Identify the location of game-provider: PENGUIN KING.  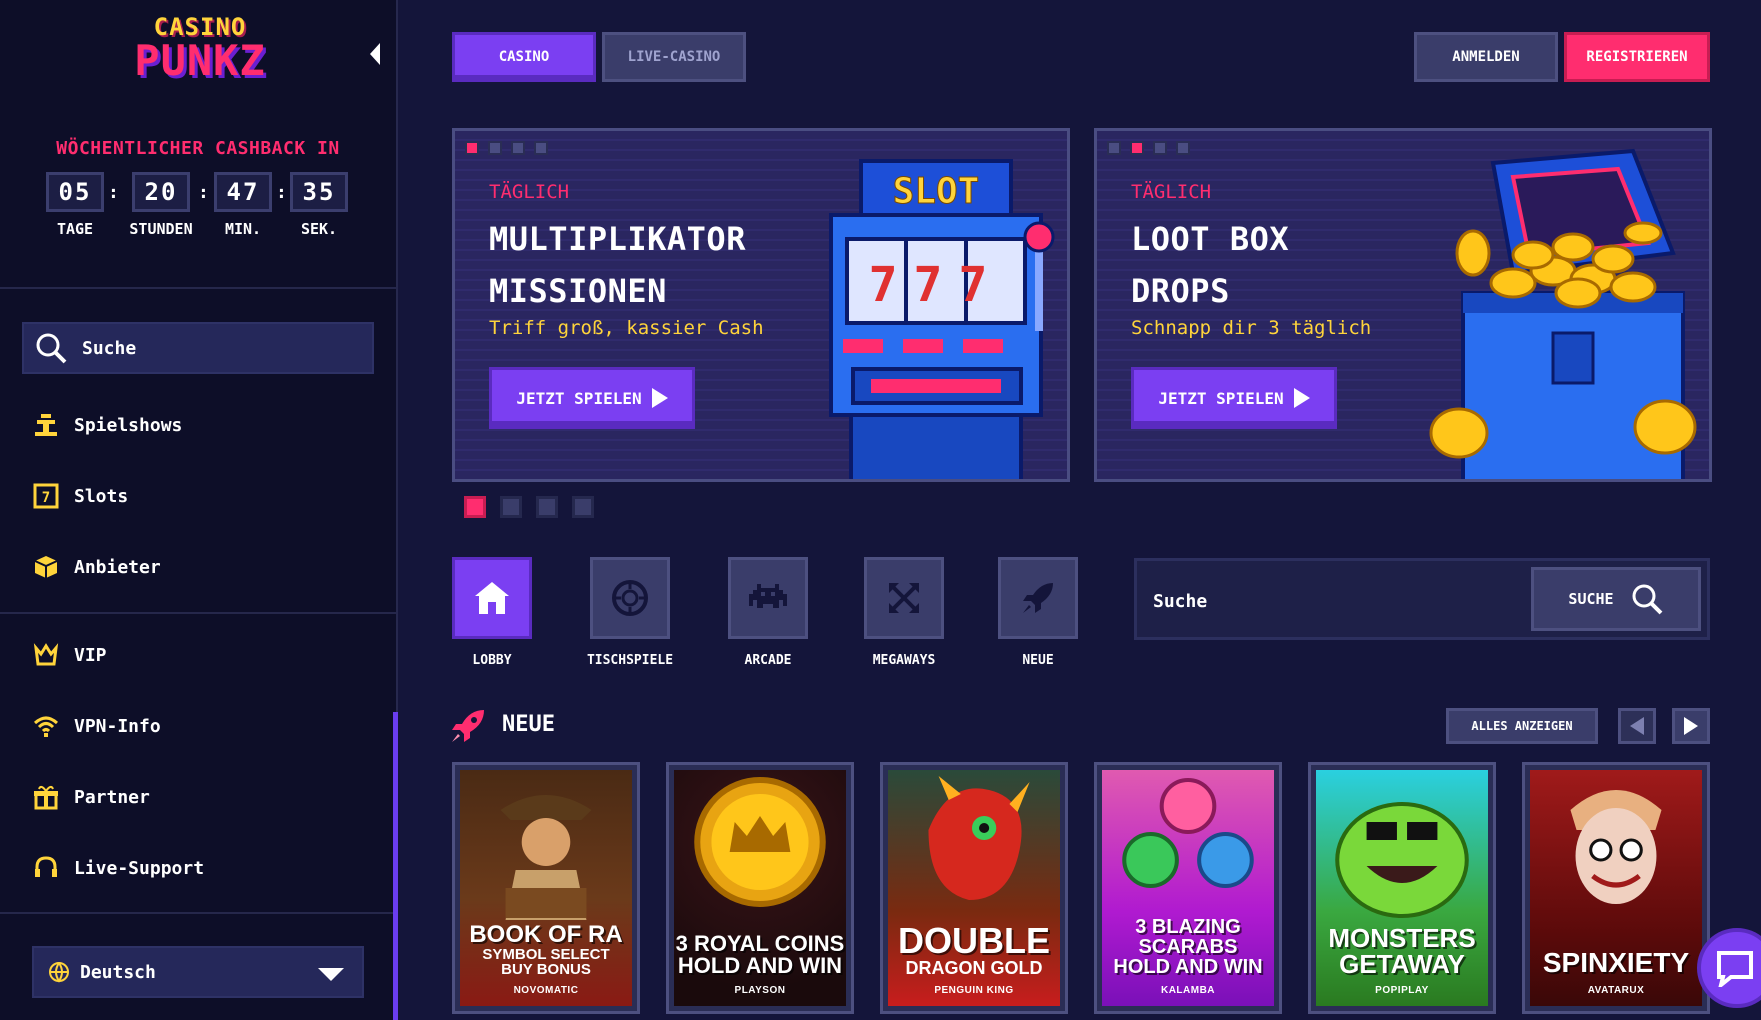
(974, 990).